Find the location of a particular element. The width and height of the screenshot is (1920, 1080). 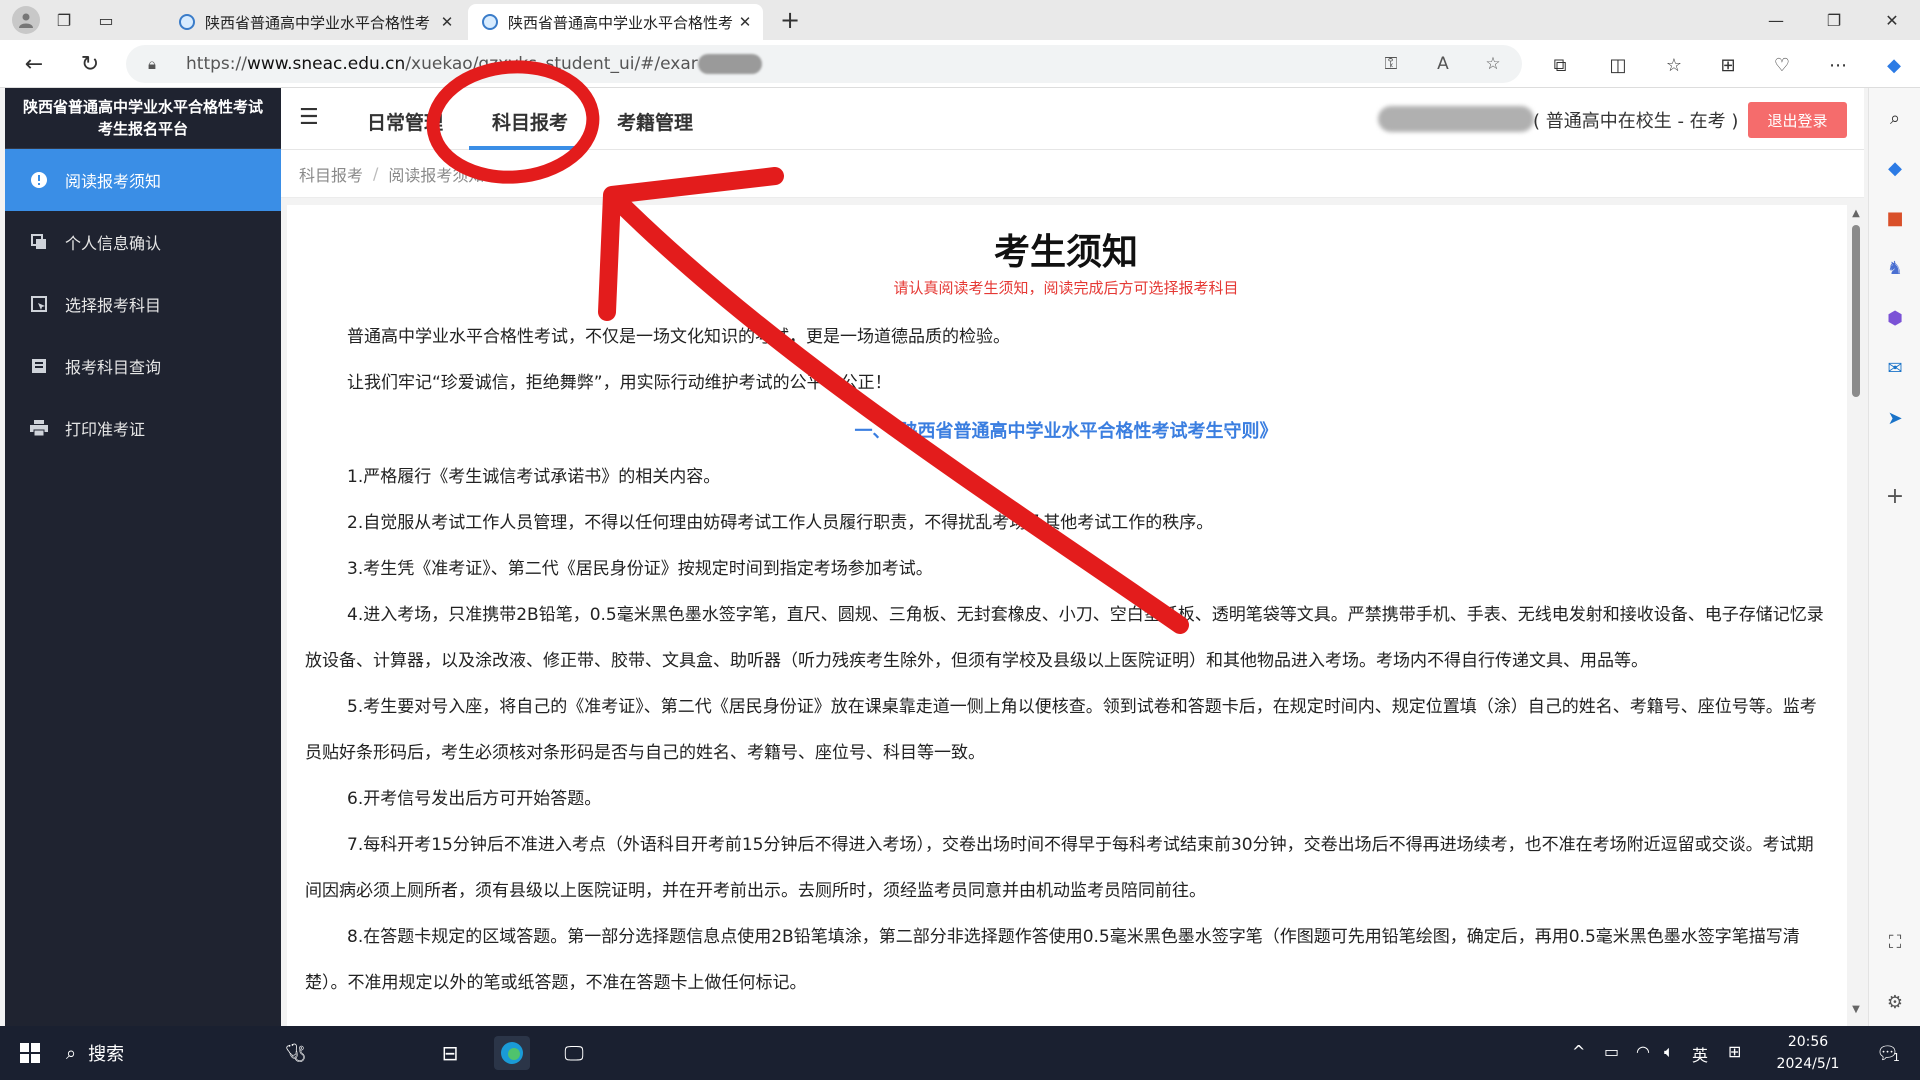

rule-item: 1.严格履行《考生诚信考试承诺书》的相关内容。 is located at coordinates (534, 477).